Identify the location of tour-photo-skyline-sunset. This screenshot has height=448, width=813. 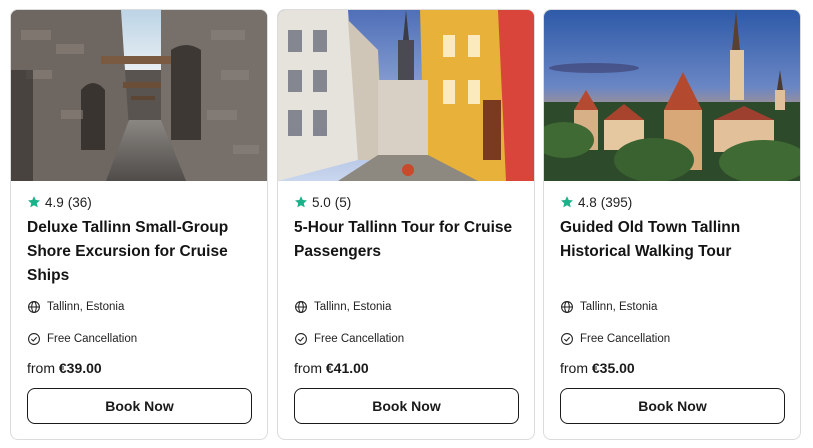
(672, 95).